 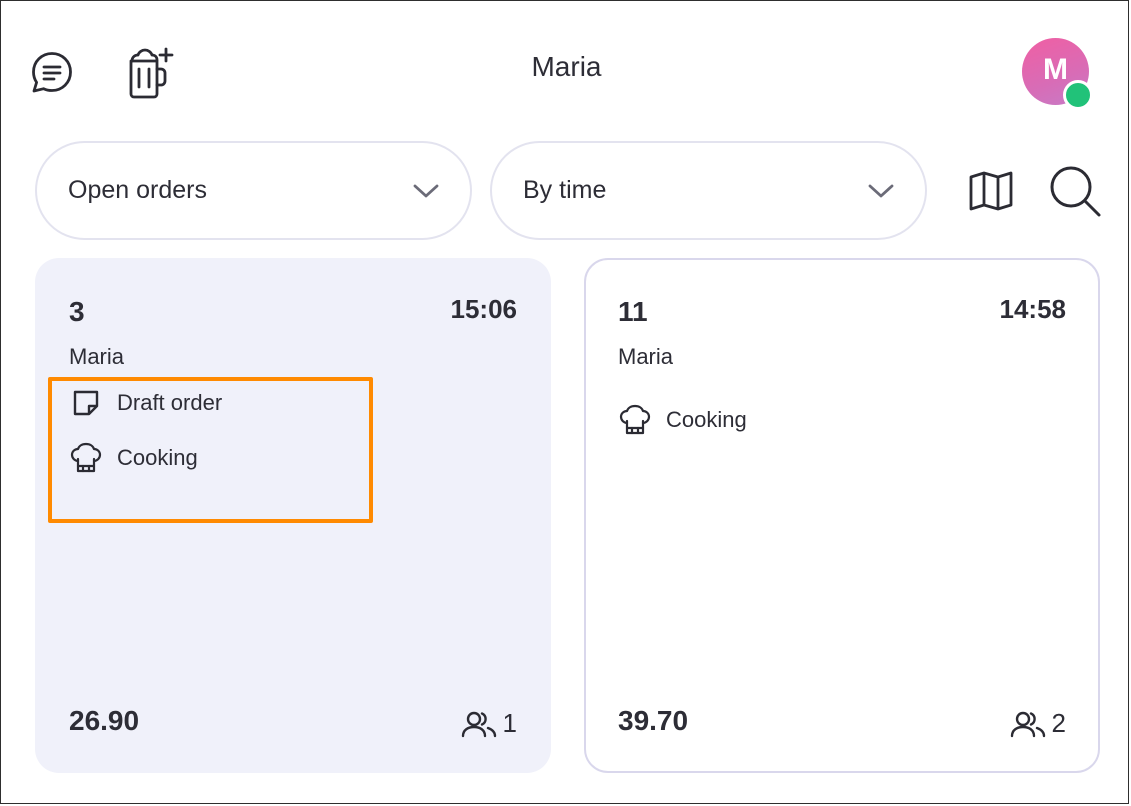 I want to click on sort-value: By time, so click(x=565, y=190).